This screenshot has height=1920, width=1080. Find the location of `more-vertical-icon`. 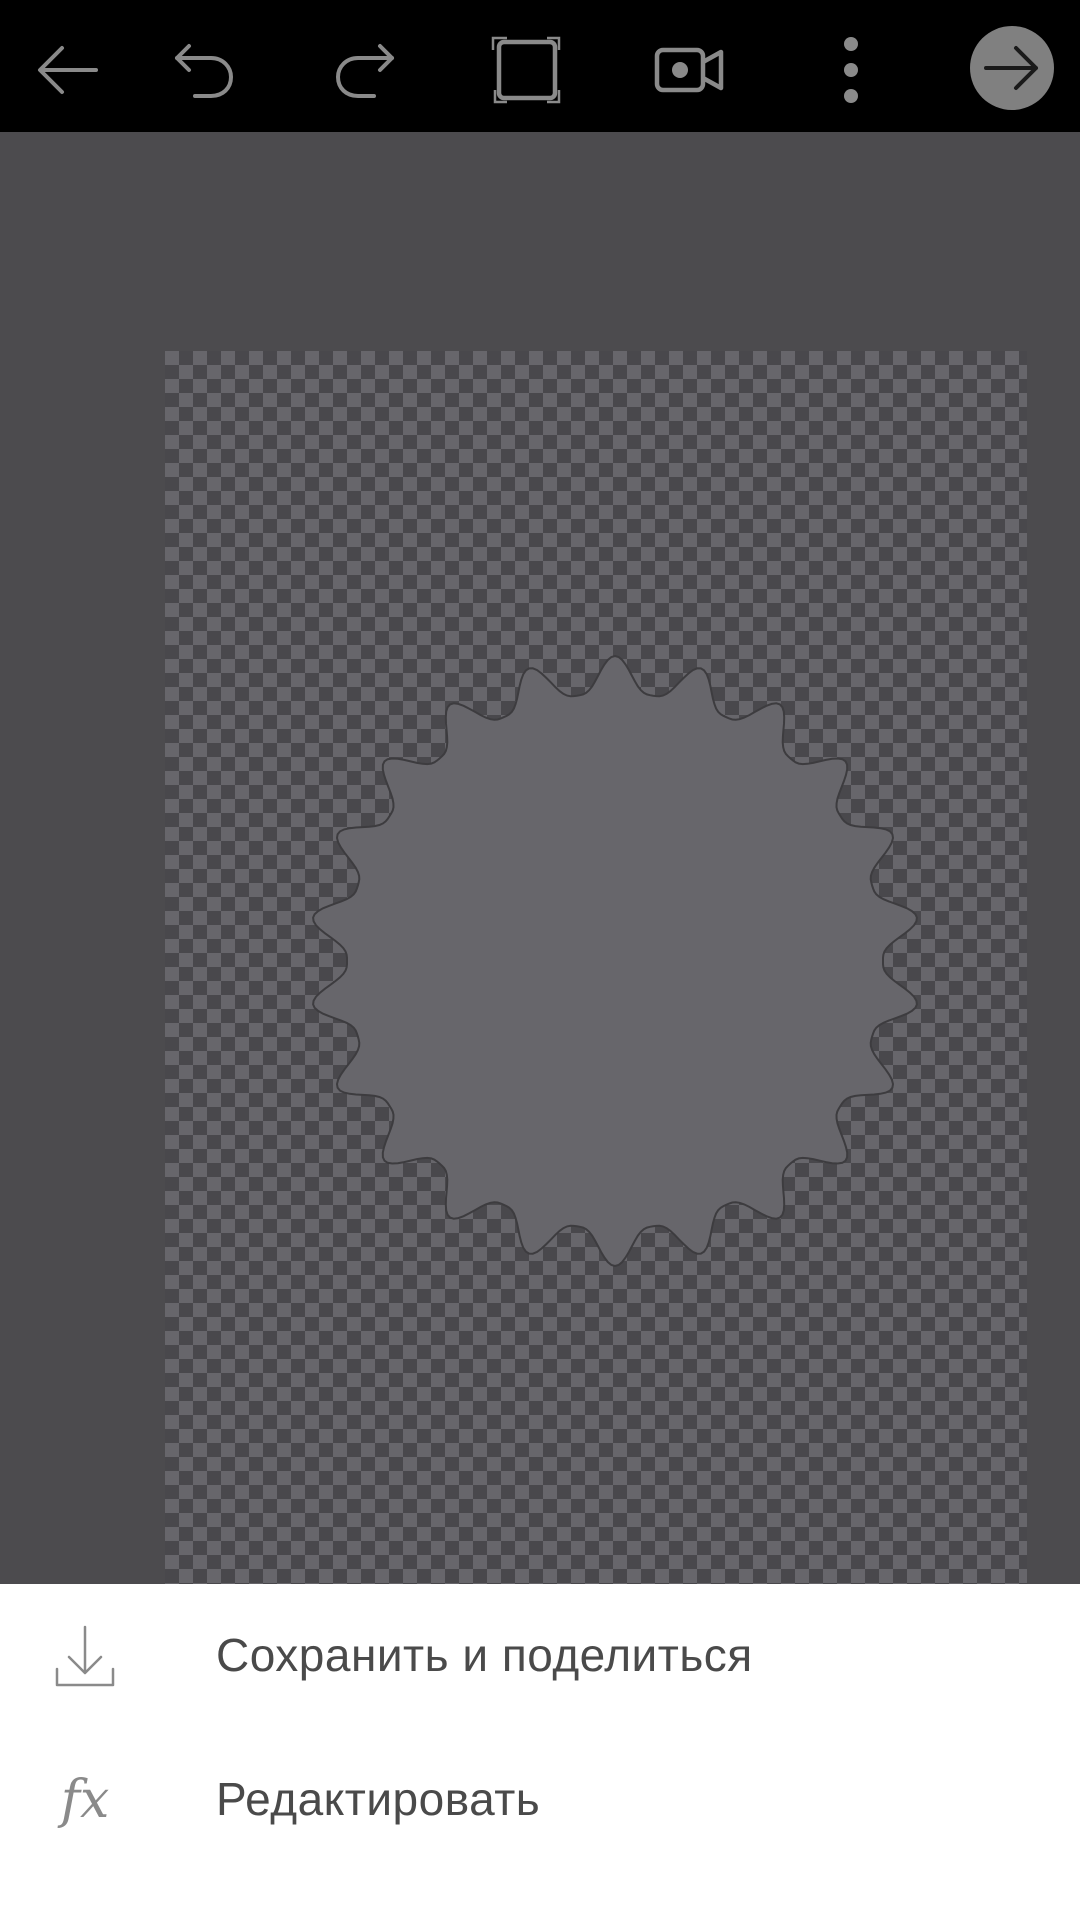

more-vertical-icon is located at coordinates (851, 70).